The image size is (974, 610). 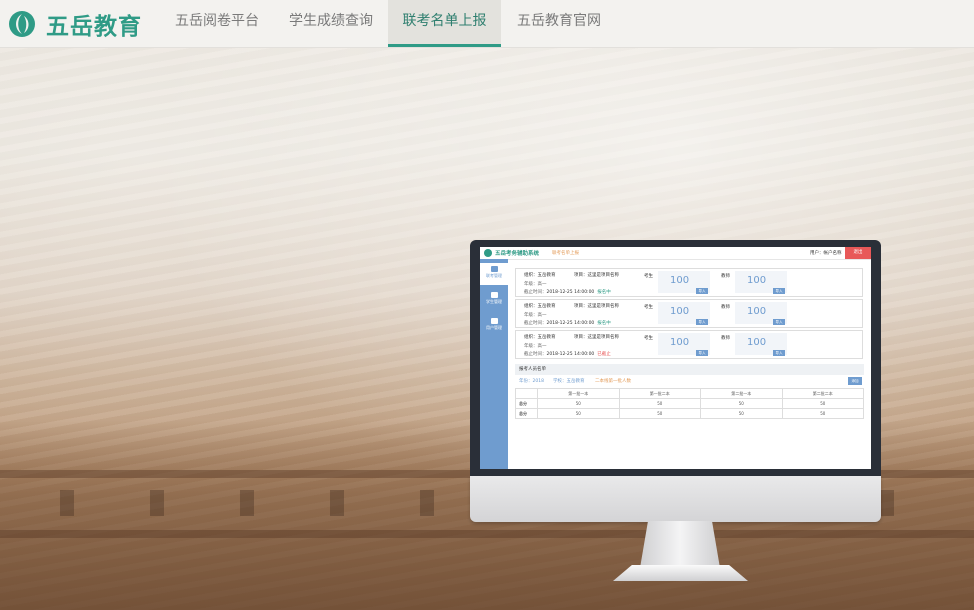 What do you see at coordinates (94, 24) in the screenshot?
I see `brand-name: 五岳教育` at bounding box center [94, 24].